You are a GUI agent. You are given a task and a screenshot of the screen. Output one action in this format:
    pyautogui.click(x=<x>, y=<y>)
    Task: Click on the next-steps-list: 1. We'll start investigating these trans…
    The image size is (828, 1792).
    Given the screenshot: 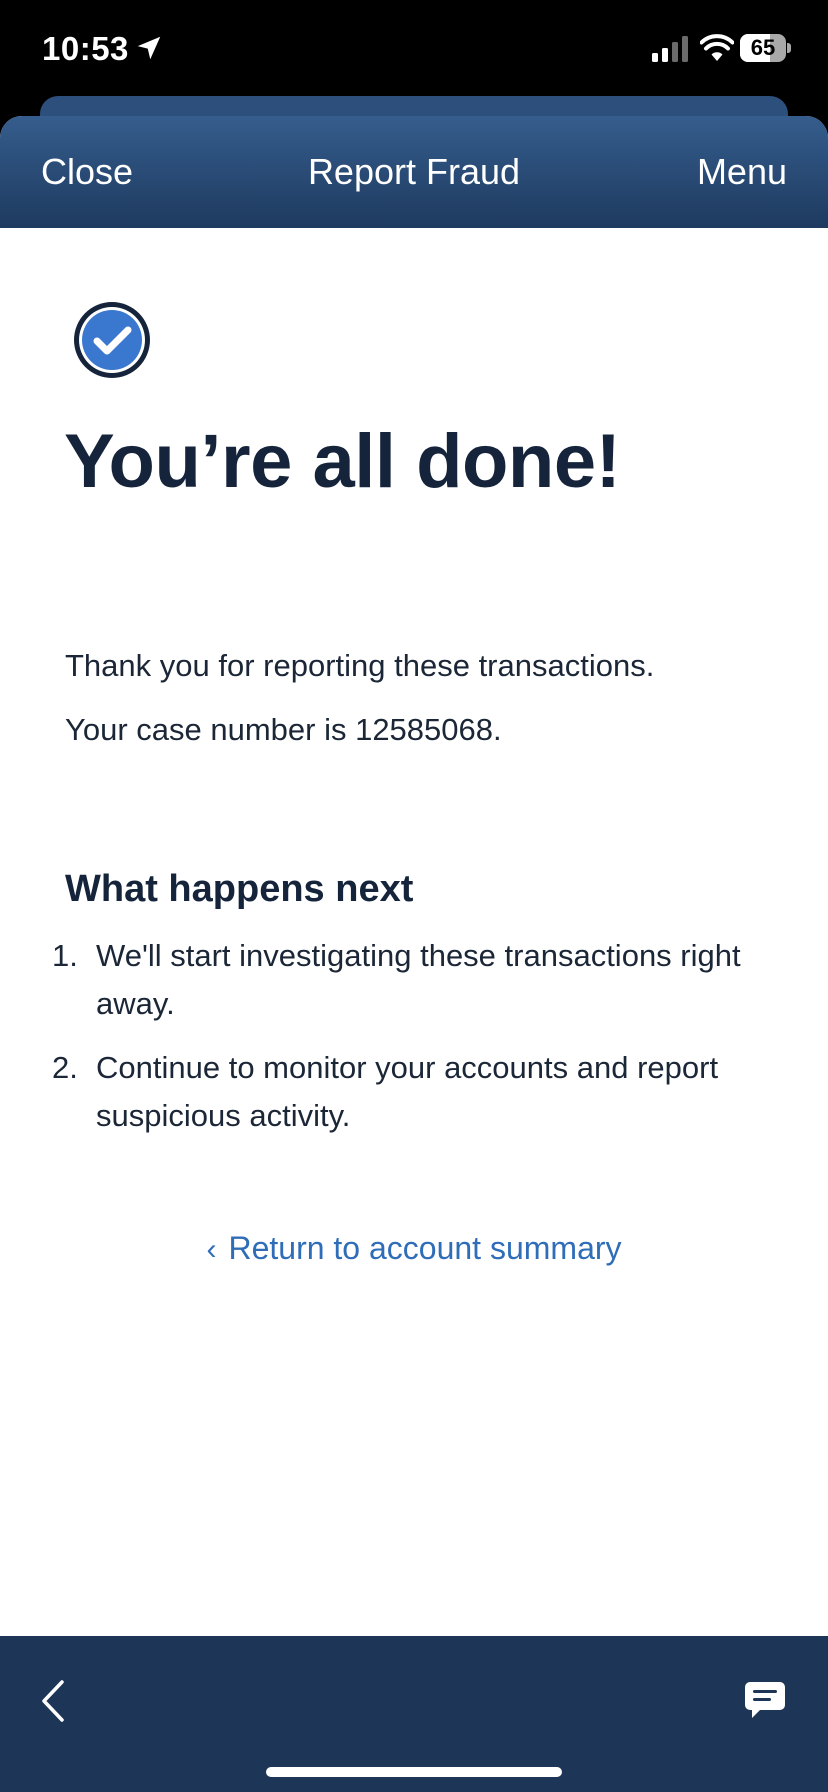 What is the action you would take?
    pyautogui.click(x=402, y=1044)
    